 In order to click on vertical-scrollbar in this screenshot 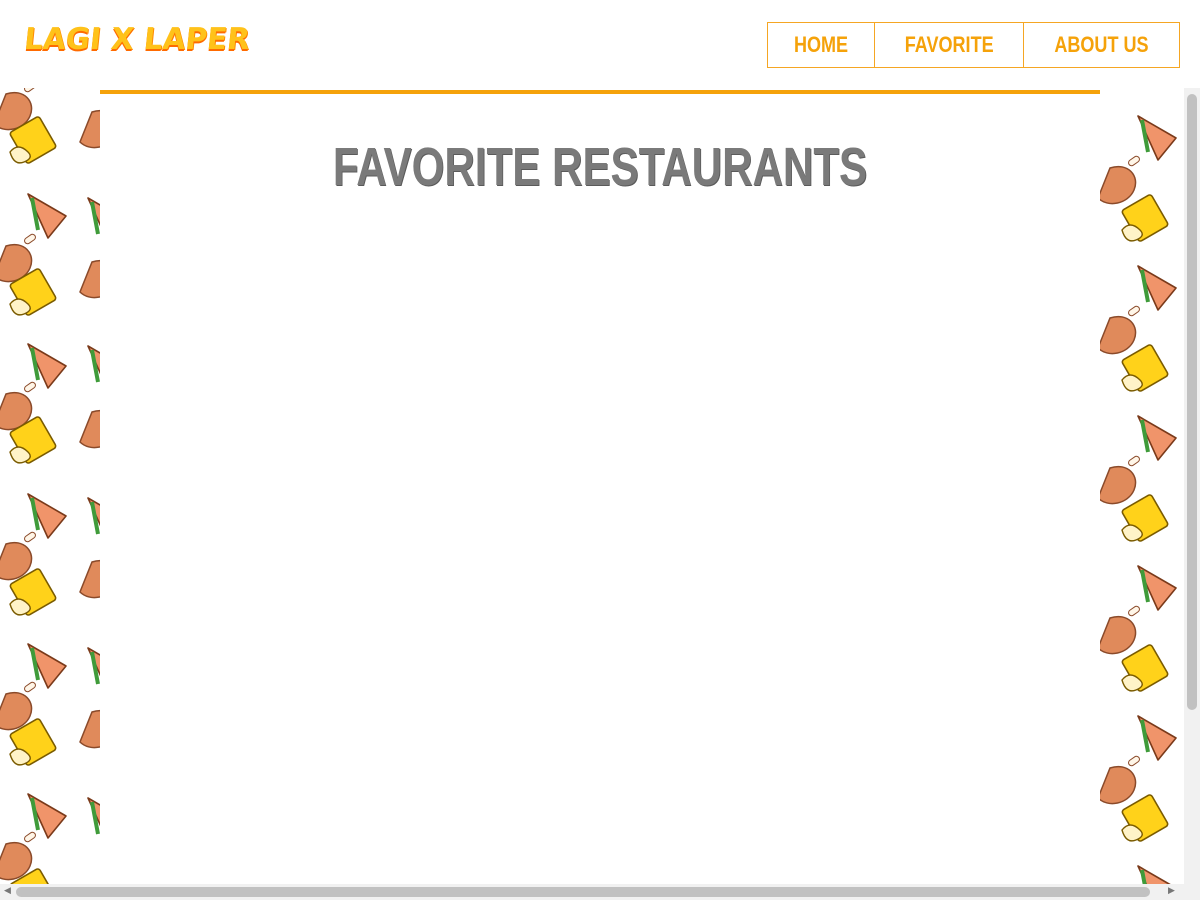, I will do `click(1192, 486)`.